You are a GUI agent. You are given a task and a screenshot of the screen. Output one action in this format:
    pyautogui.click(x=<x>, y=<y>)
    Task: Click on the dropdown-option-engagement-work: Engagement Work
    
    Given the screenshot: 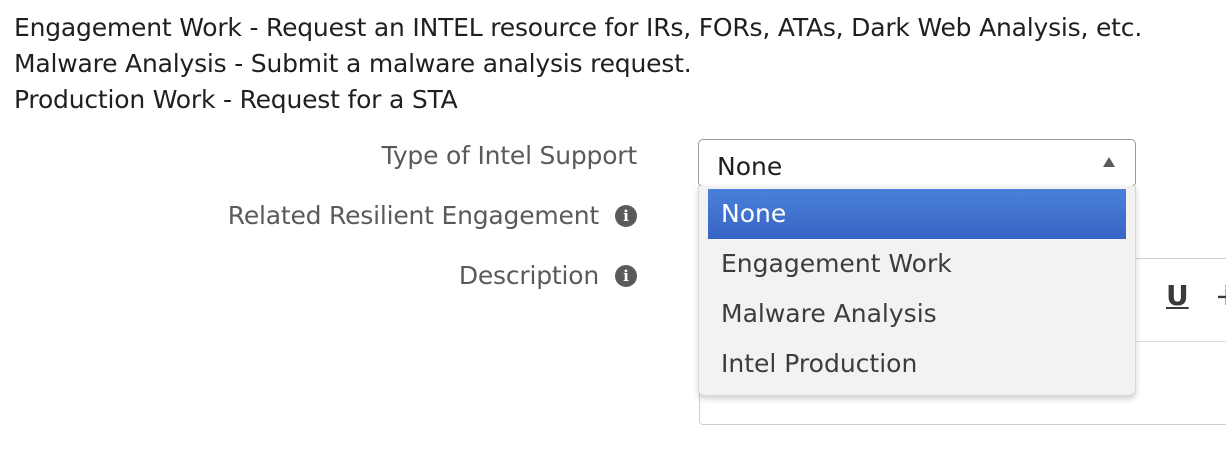 What is the action you would take?
    pyautogui.click(x=917, y=264)
    